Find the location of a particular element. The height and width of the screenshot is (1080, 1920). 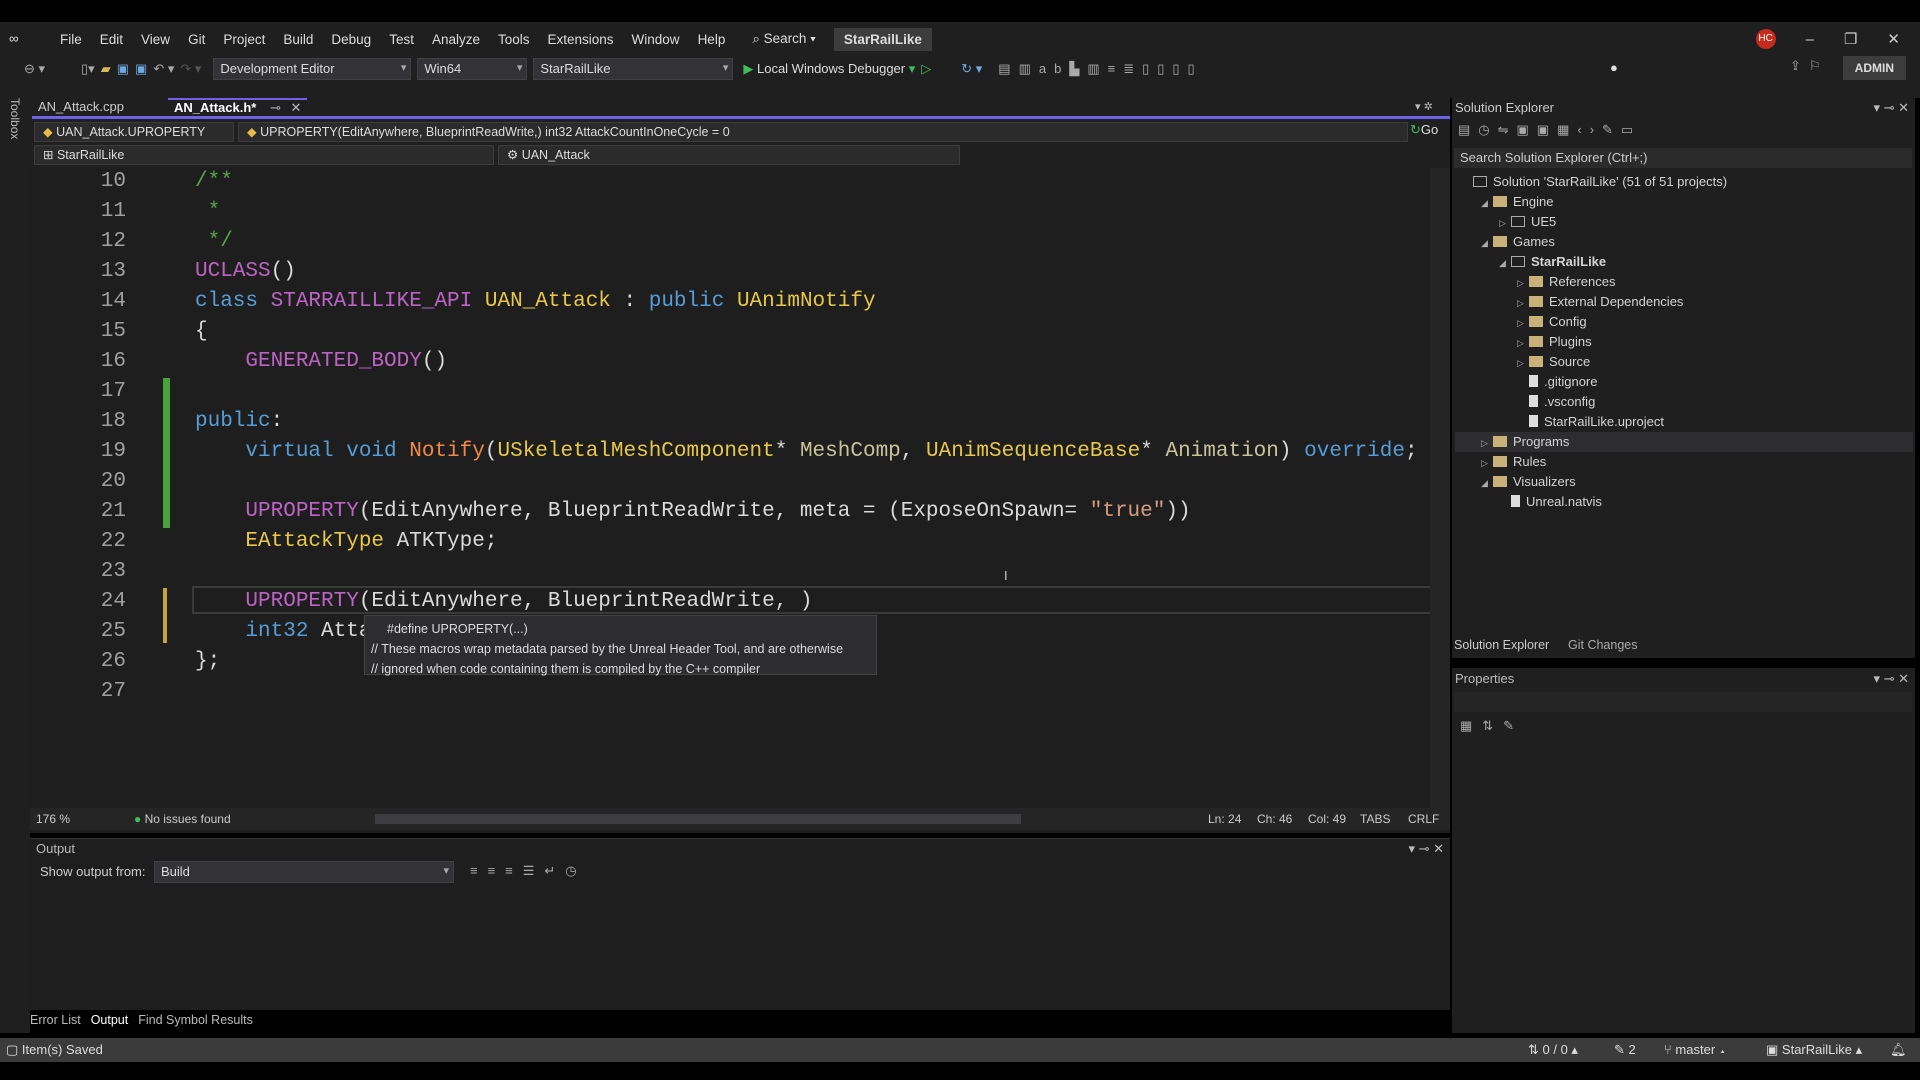

search-button: ⌕ Search ▾ is located at coordinates (784, 39).